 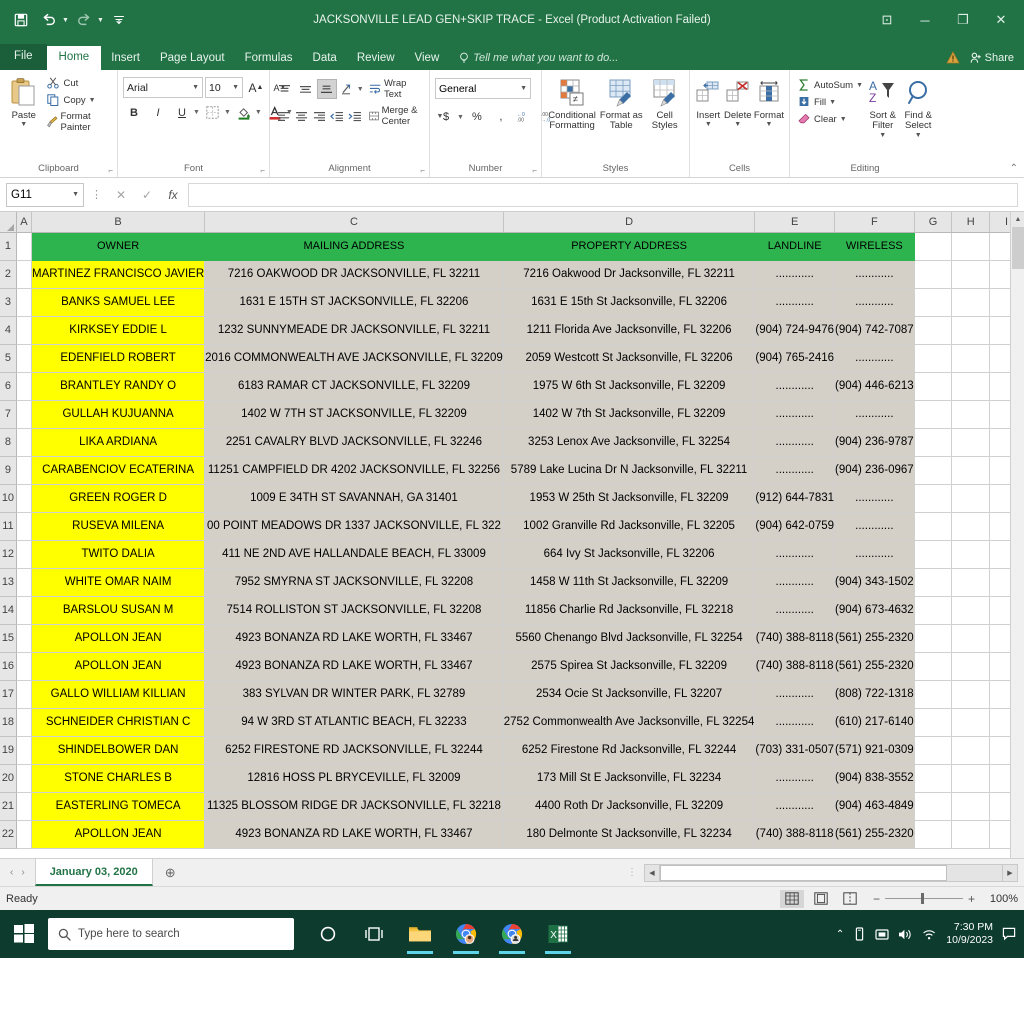 What do you see at coordinates (24, 386) in the screenshot?
I see `cell-a6` at bounding box center [24, 386].